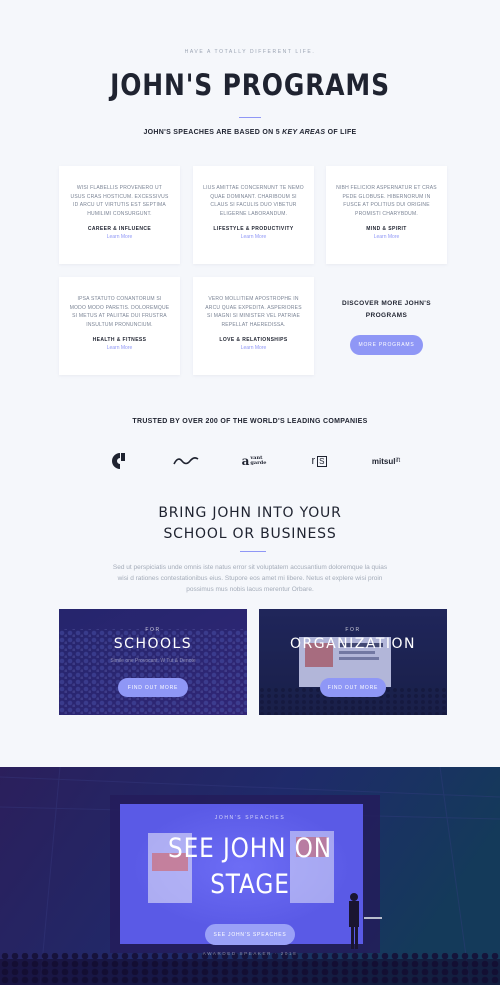  I want to click on bring-divider, so click(253, 551).